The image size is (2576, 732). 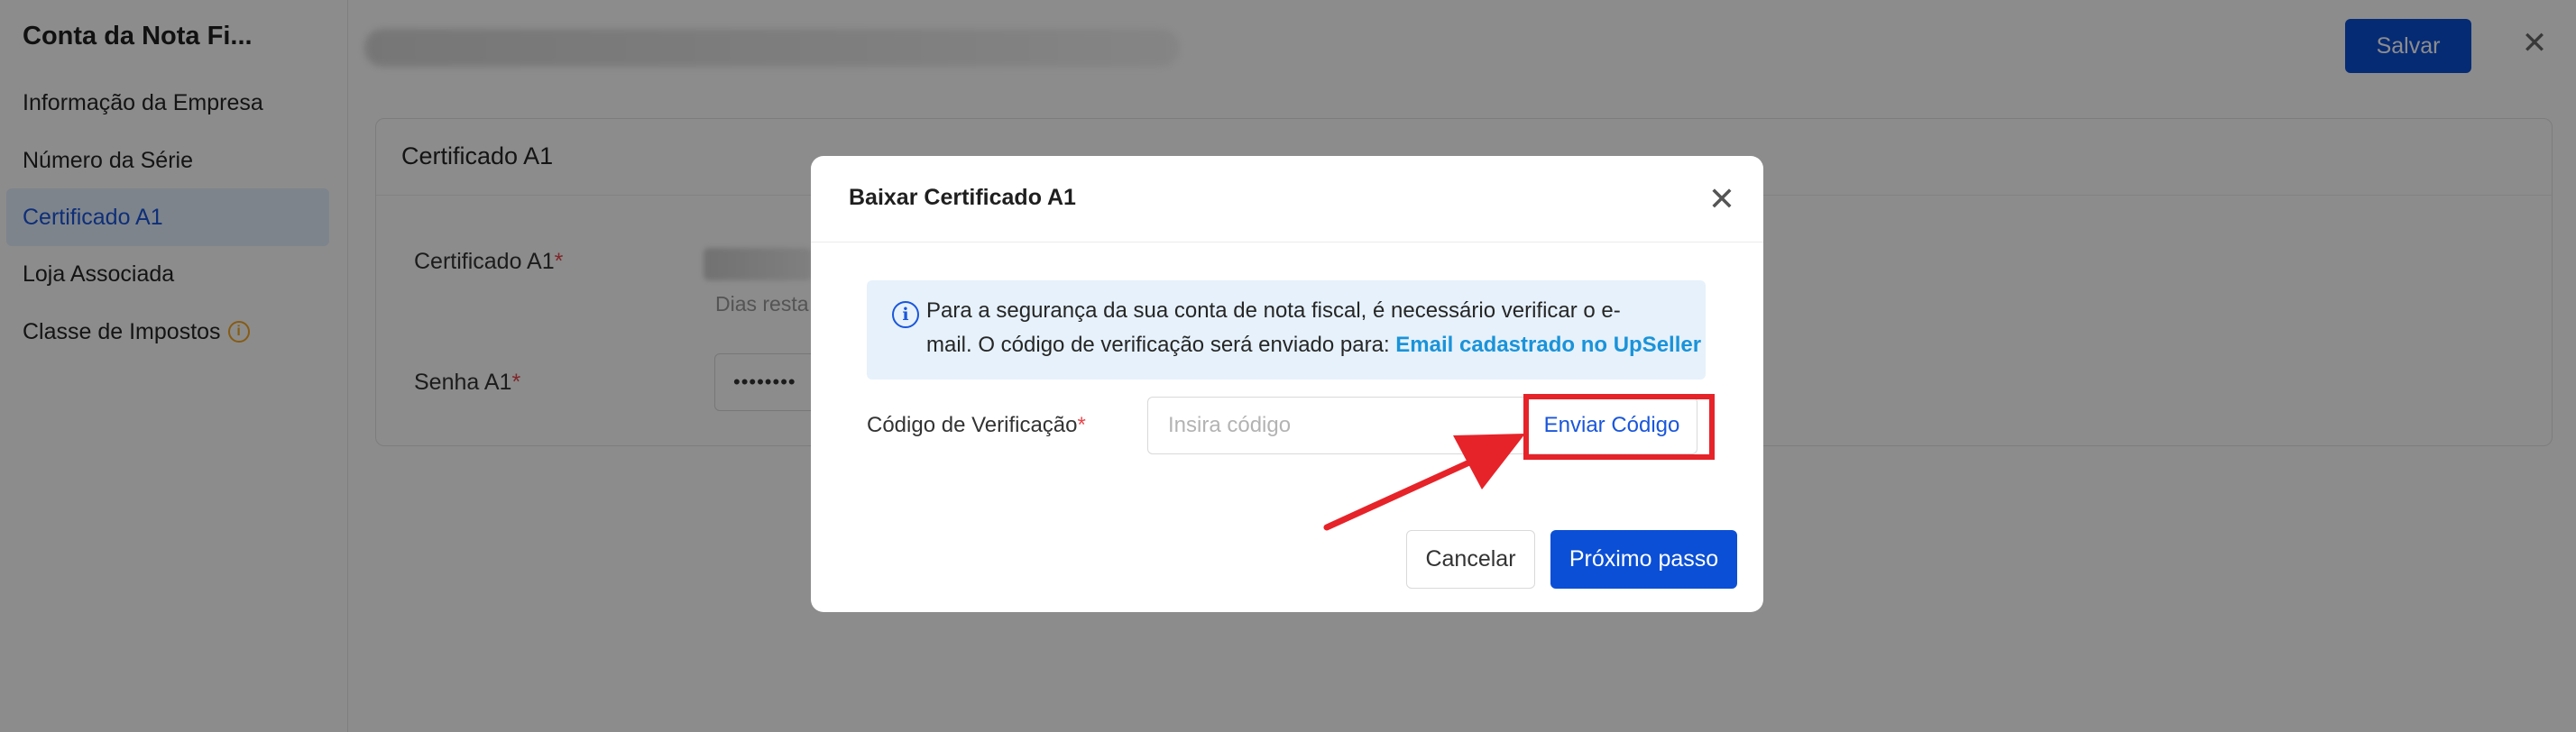 I want to click on info-icon: i, so click(x=905, y=314).